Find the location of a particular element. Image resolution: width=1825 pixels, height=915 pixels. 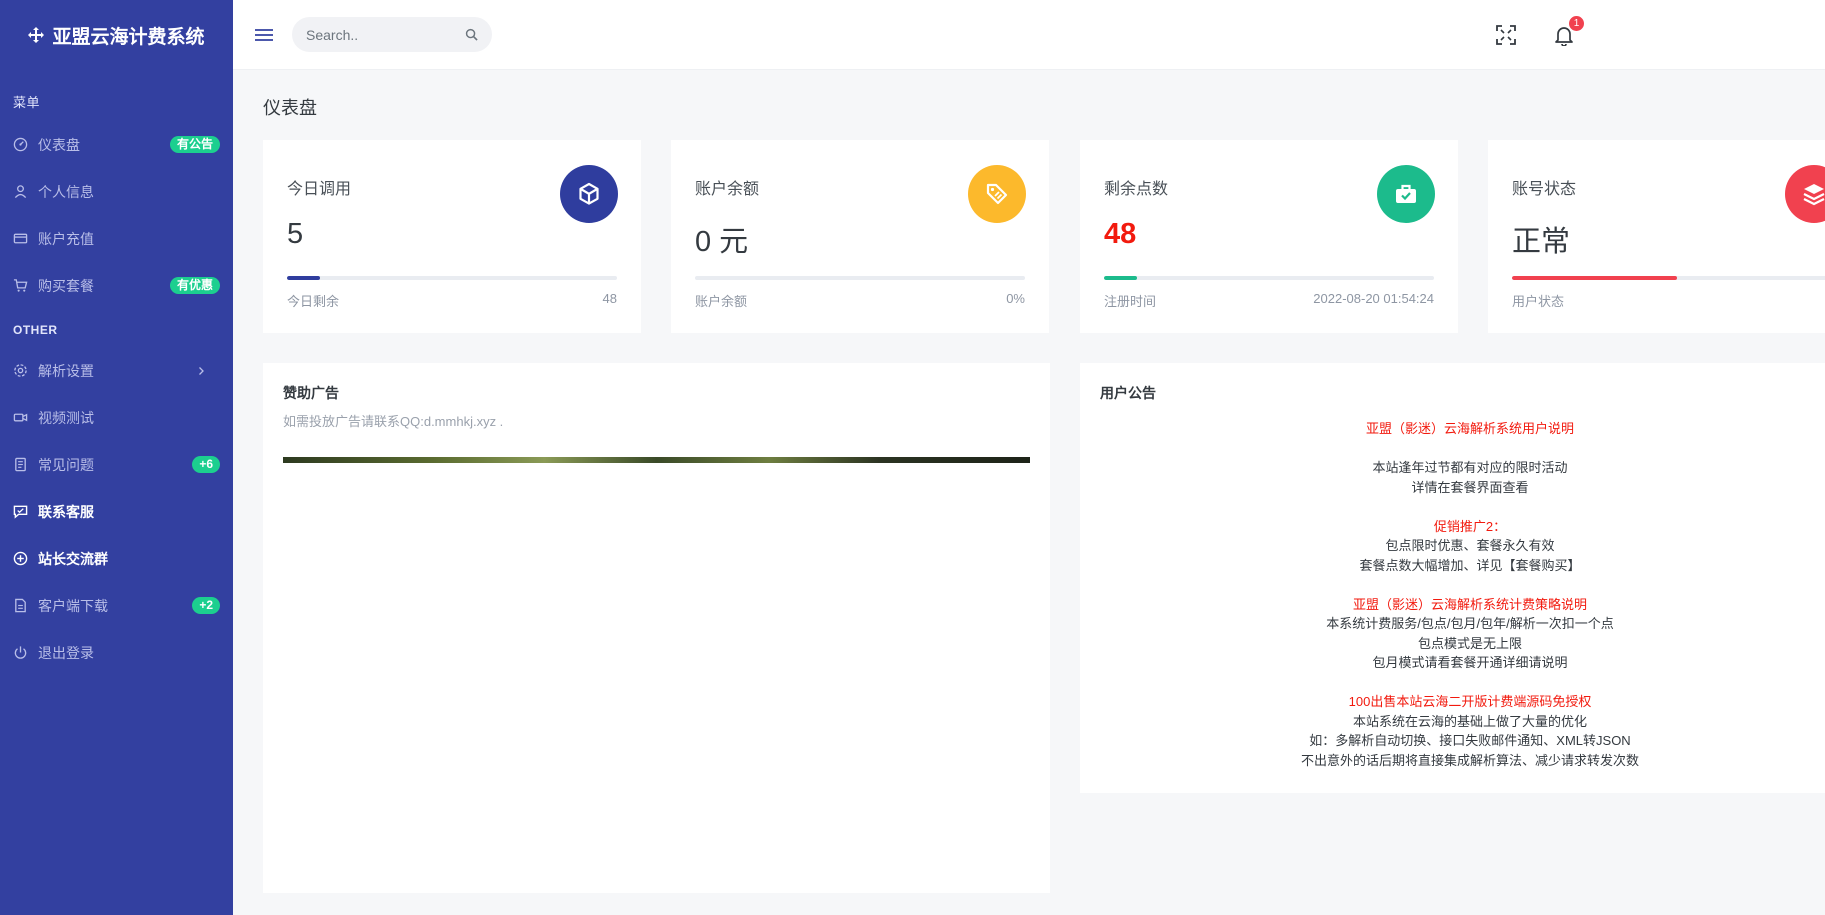

card-value: 0 元 is located at coordinates (722, 242).